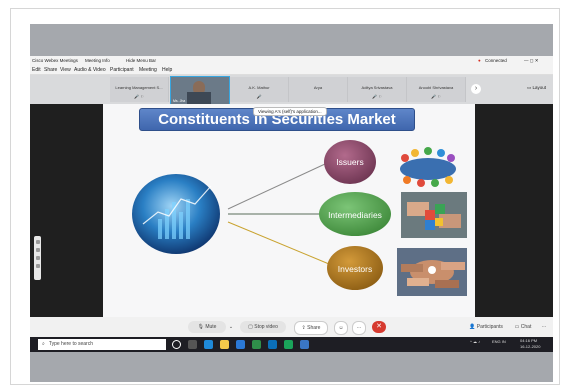 The width and height of the screenshot is (568, 391). Describe the element at coordinates (36, 70) in the screenshot. I see `menu-edit: Edit` at that location.